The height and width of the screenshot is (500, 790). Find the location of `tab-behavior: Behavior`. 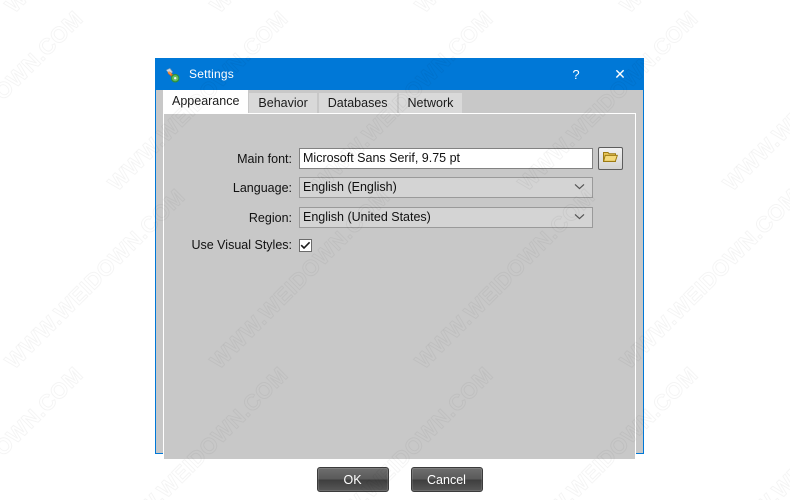

tab-behavior: Behavior is located at coordinates (283, 102).